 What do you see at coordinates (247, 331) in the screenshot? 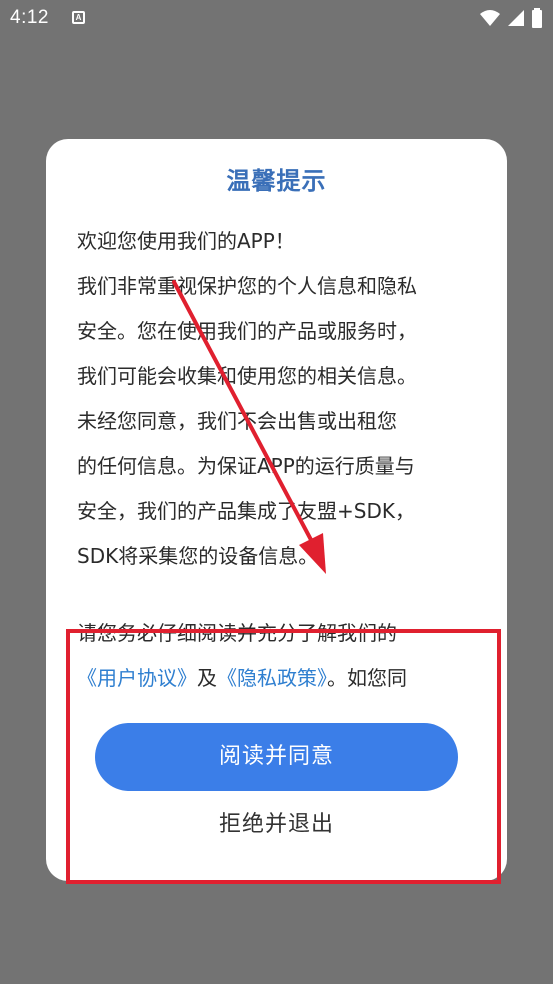
I see `body-line: 安全。您在使用我们的产品或服务时，` at bounding box center [247, 331].